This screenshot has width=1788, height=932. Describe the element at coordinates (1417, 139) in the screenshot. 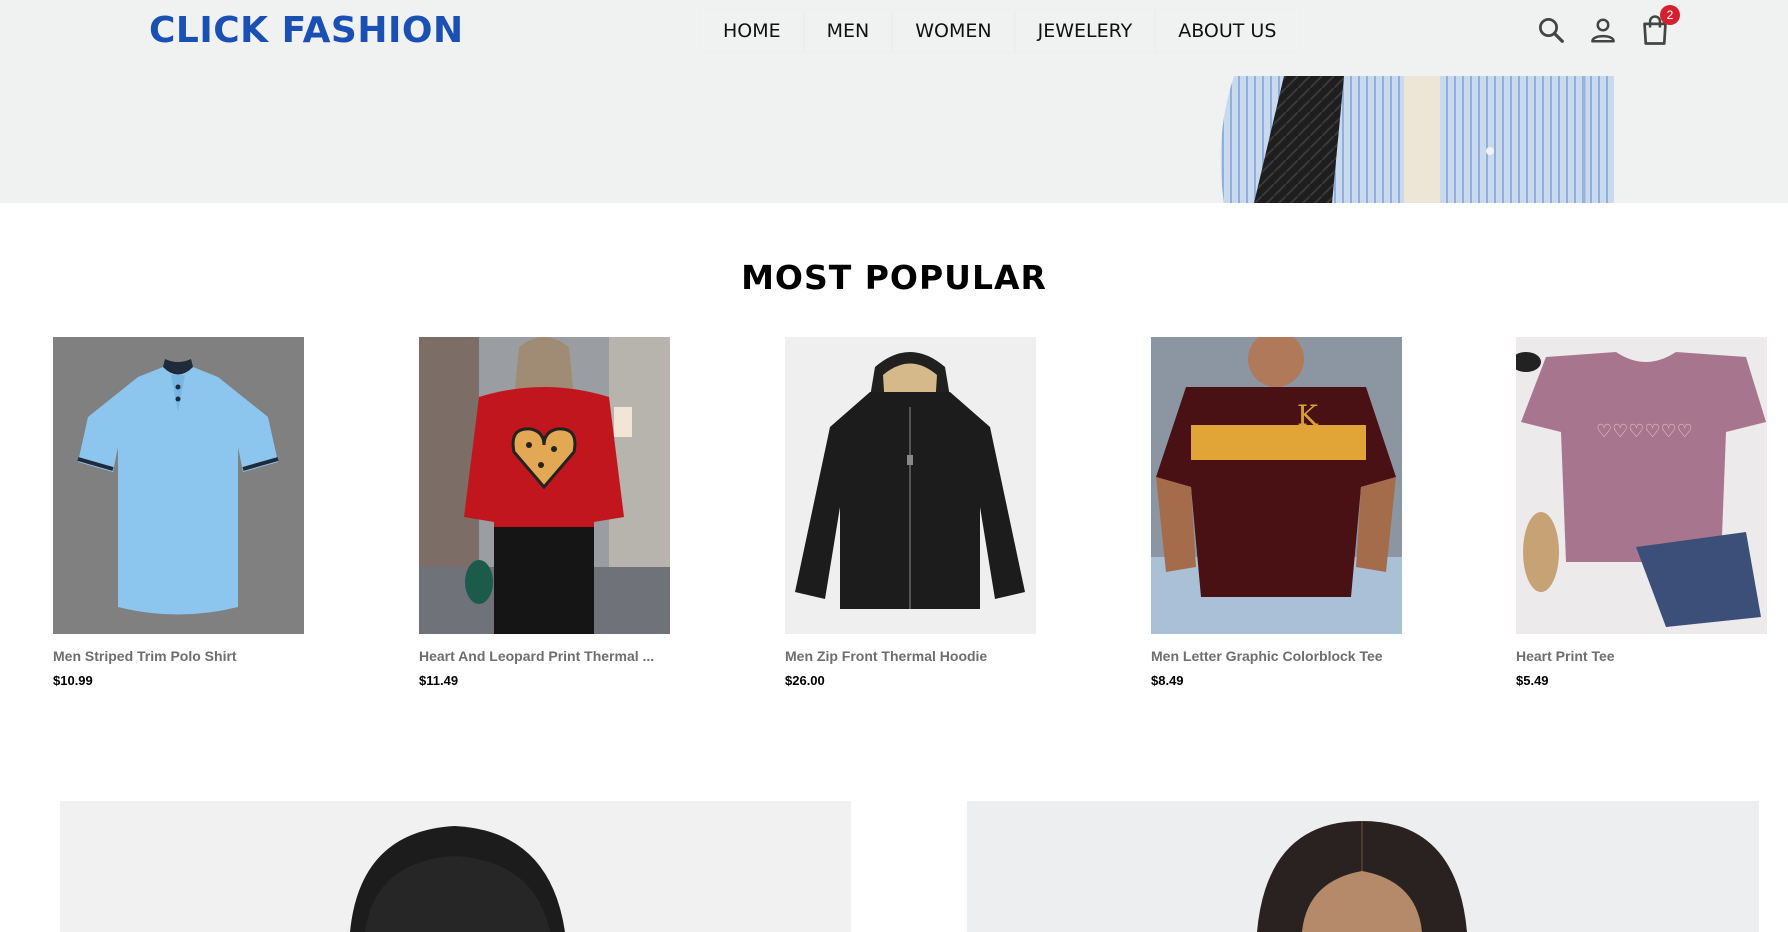

I see `hero-model-image` at that location.